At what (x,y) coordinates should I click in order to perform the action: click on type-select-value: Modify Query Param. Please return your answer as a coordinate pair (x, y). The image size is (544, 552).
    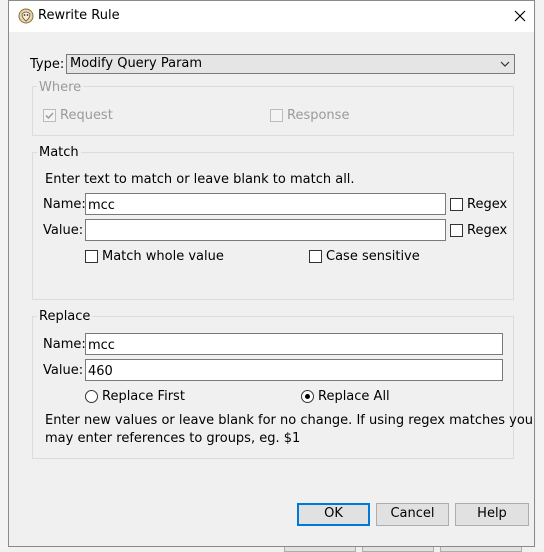
    Looking at the image, I should click on (136, 63).